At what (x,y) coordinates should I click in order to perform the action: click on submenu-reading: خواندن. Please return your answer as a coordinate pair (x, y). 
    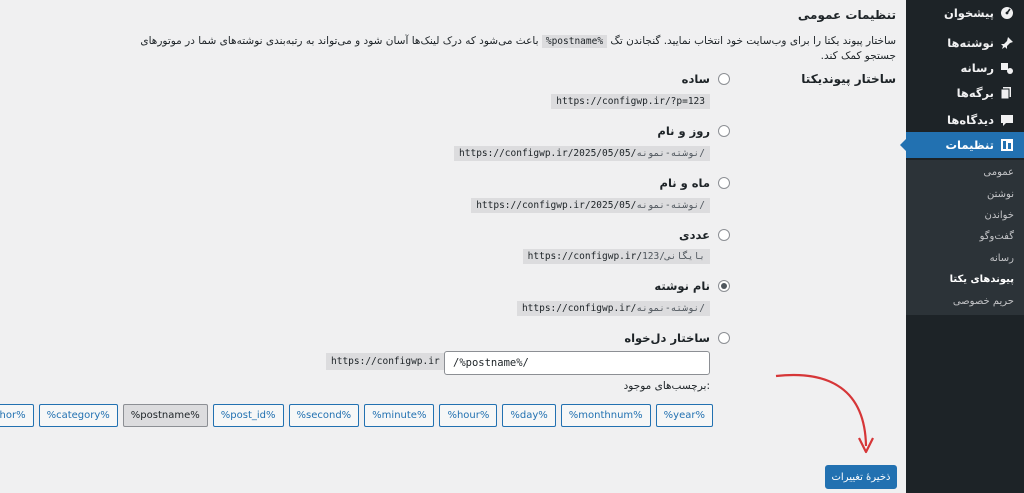
    Looking at the image, I should click on (999, 215).